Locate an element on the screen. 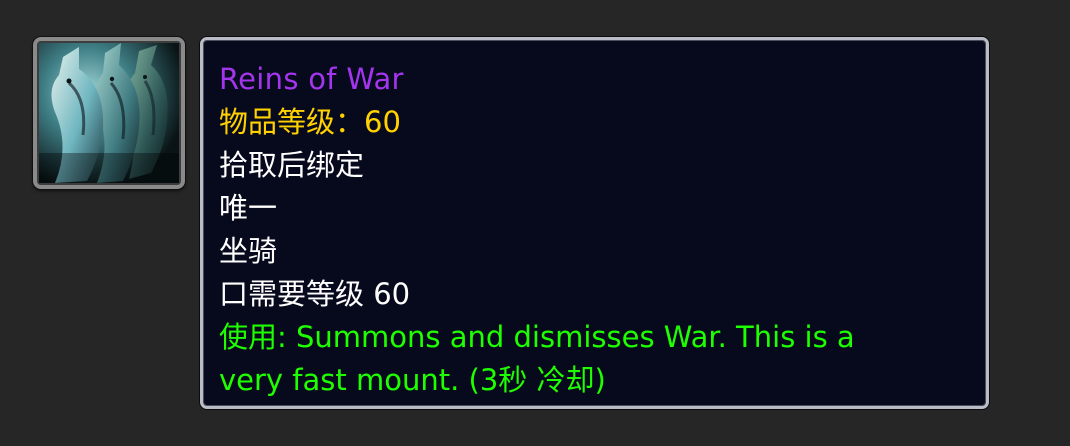  item-icon-frame is located at coordinates (109, 113).